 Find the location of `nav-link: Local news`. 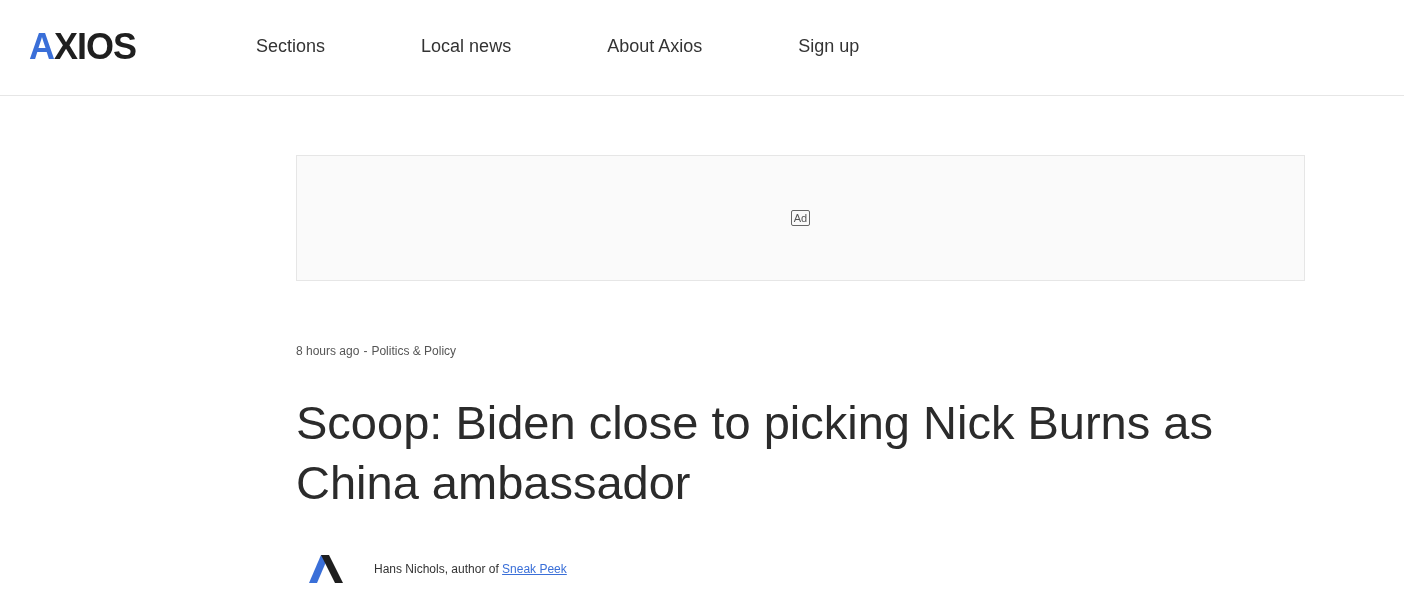

nav-link: Local news is located at coordinates (466, 46).